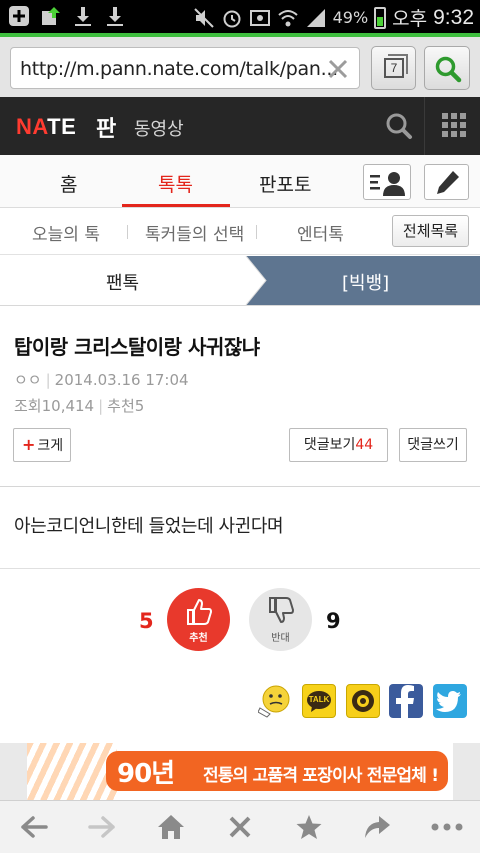  What do you see at coordinates (28, 406) in the screenshot?
I see `views-label: 조회` at bounding box center [28, 406].